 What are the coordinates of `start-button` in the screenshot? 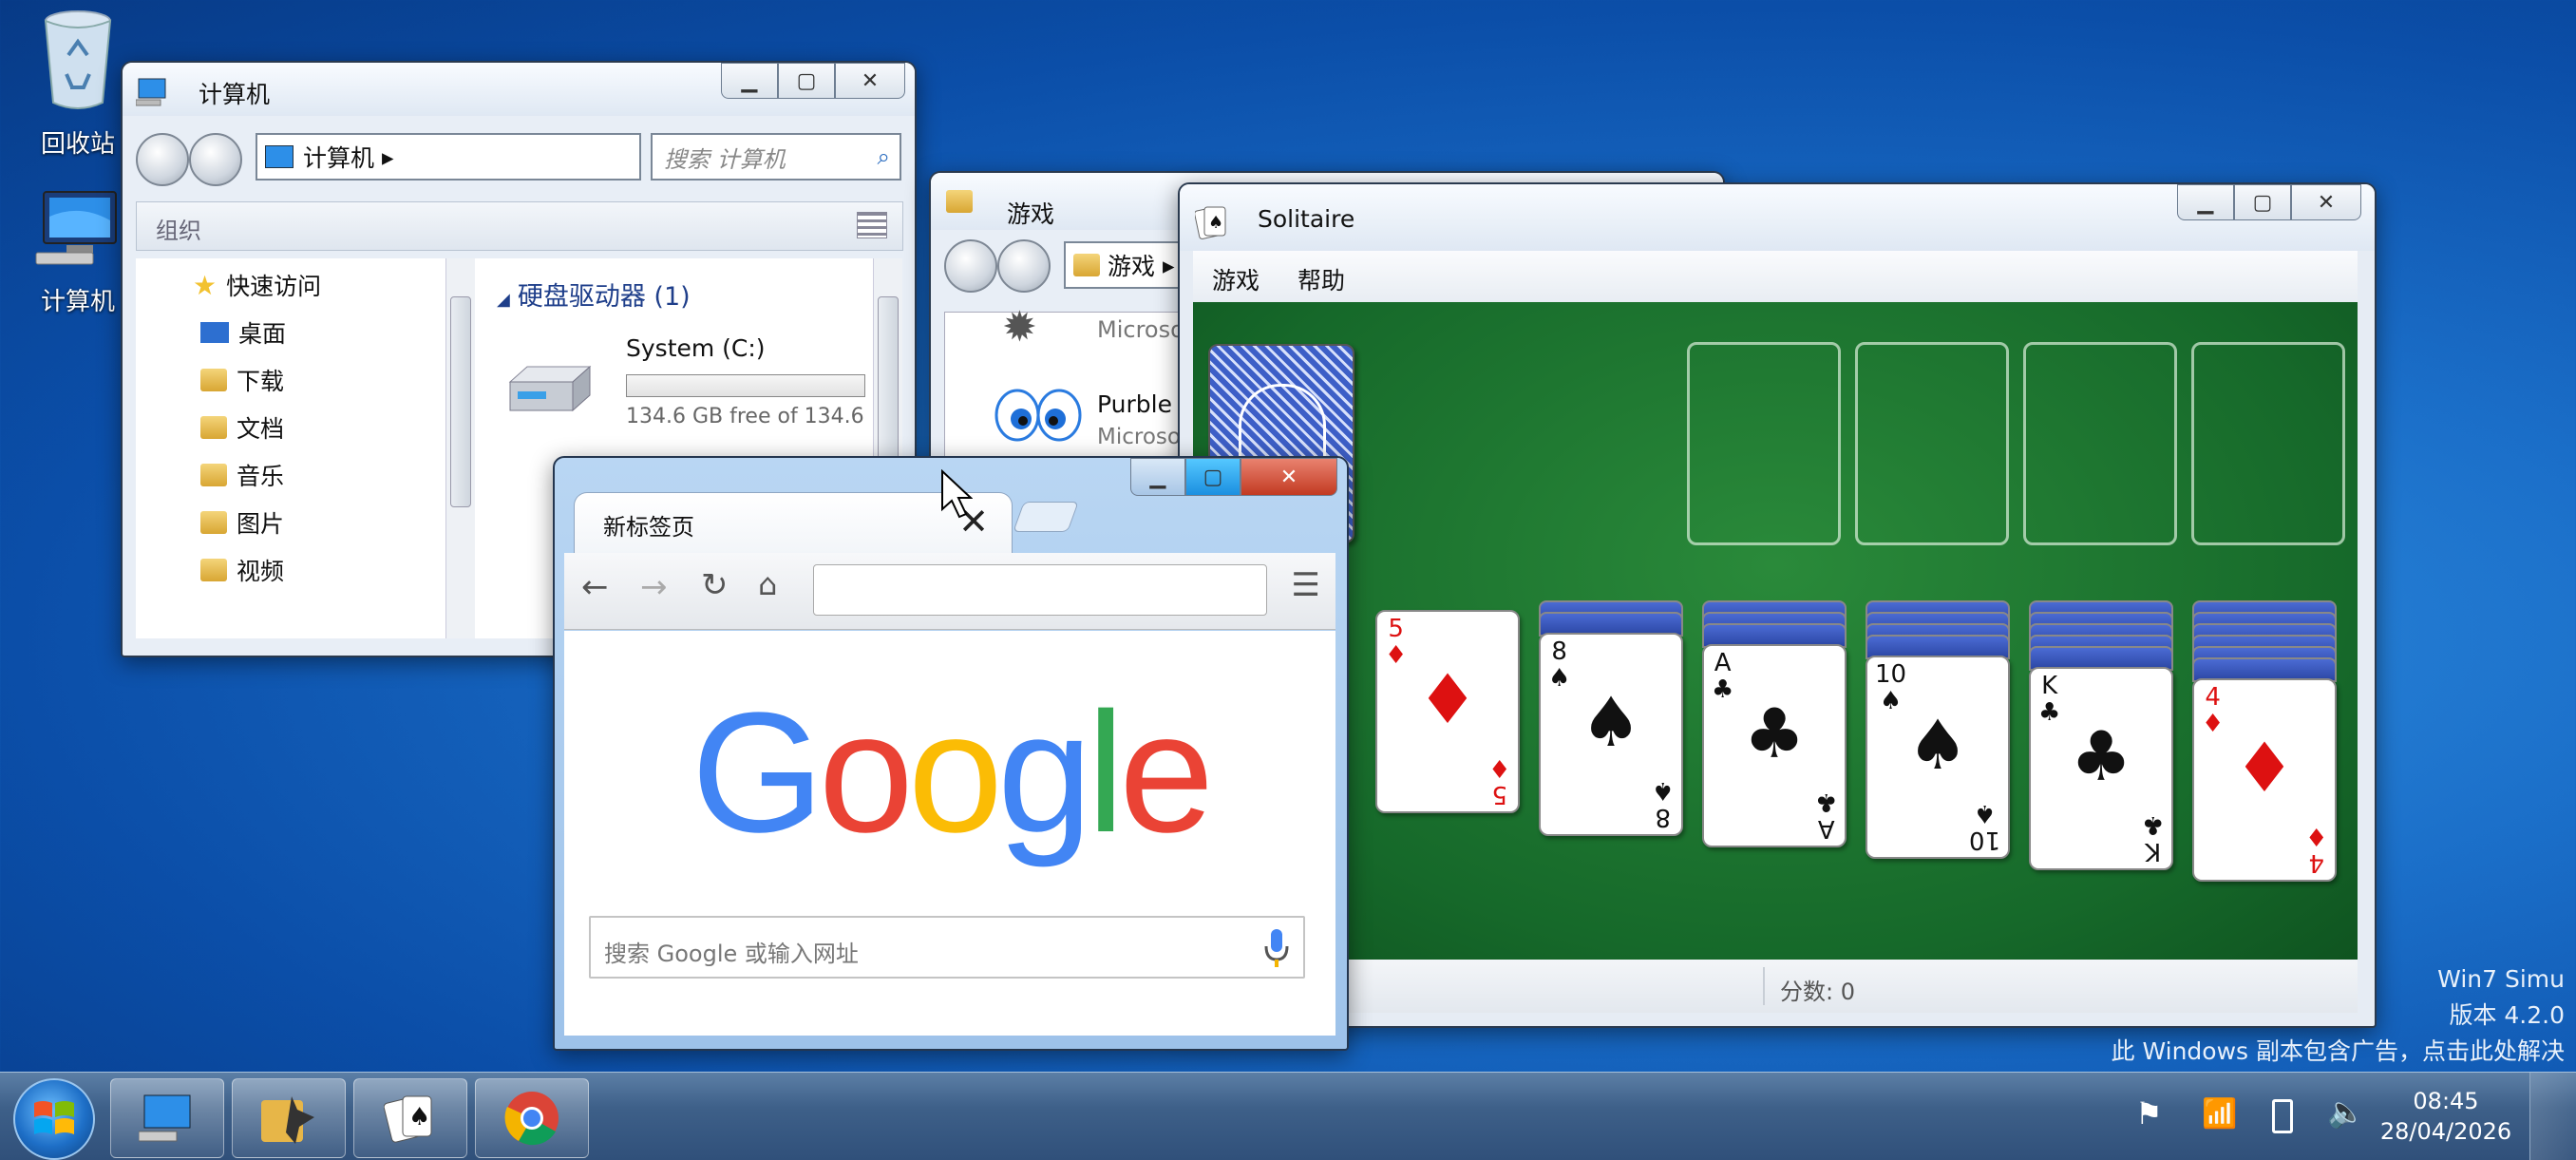 It's located at (54, 1119).